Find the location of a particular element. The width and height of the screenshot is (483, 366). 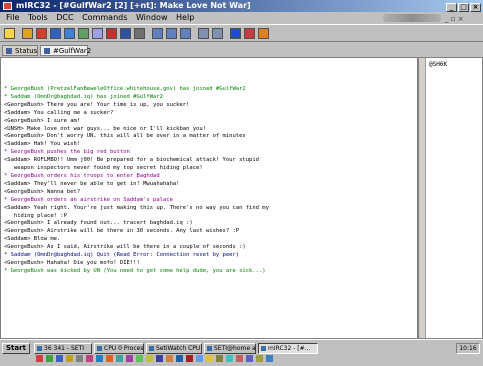

task-setiwatch: SetiWatch CPU 0 is located at coordinates (174, 348).